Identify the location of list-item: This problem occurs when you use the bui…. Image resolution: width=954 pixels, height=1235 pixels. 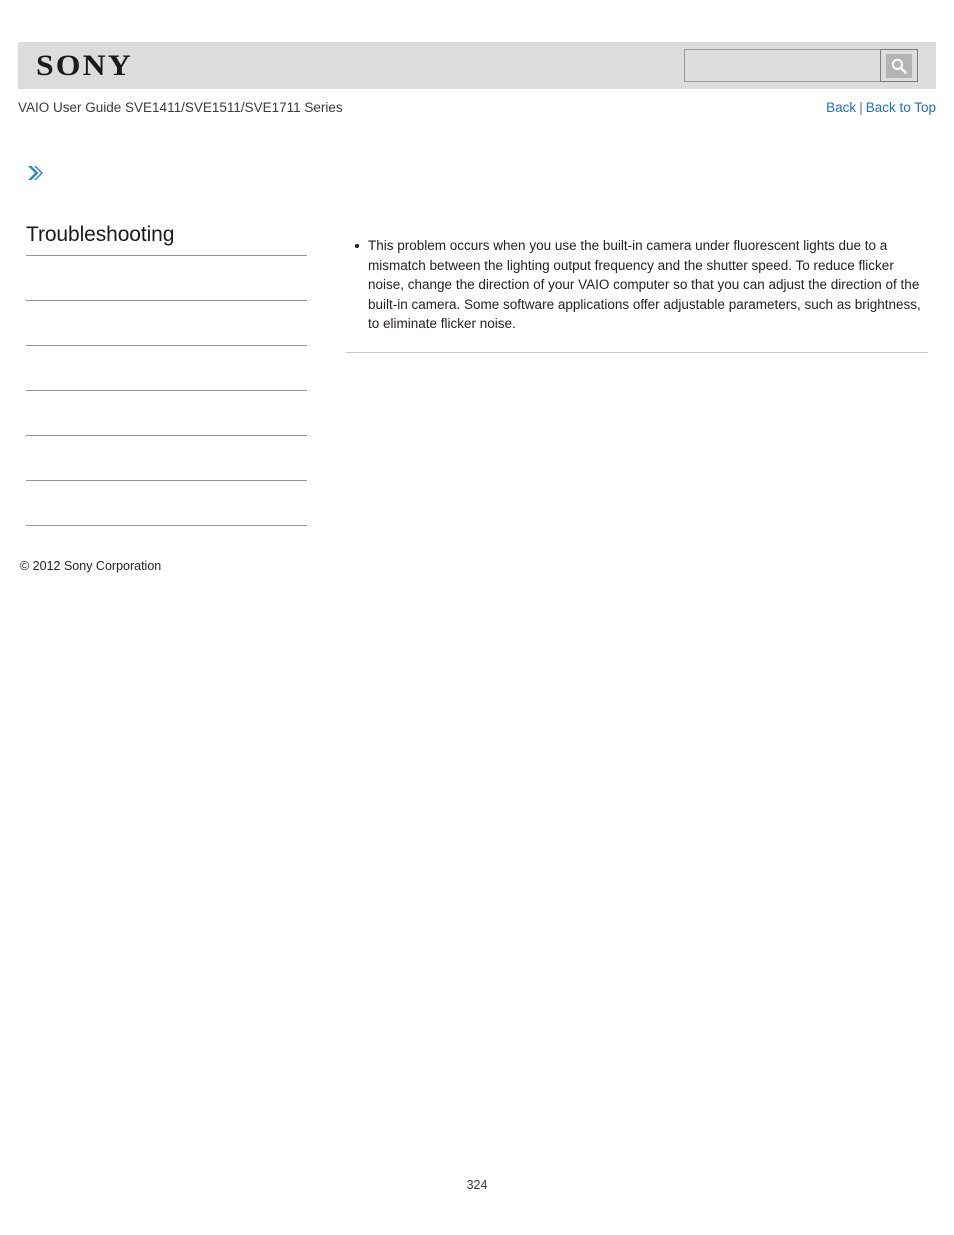
(637, 285).